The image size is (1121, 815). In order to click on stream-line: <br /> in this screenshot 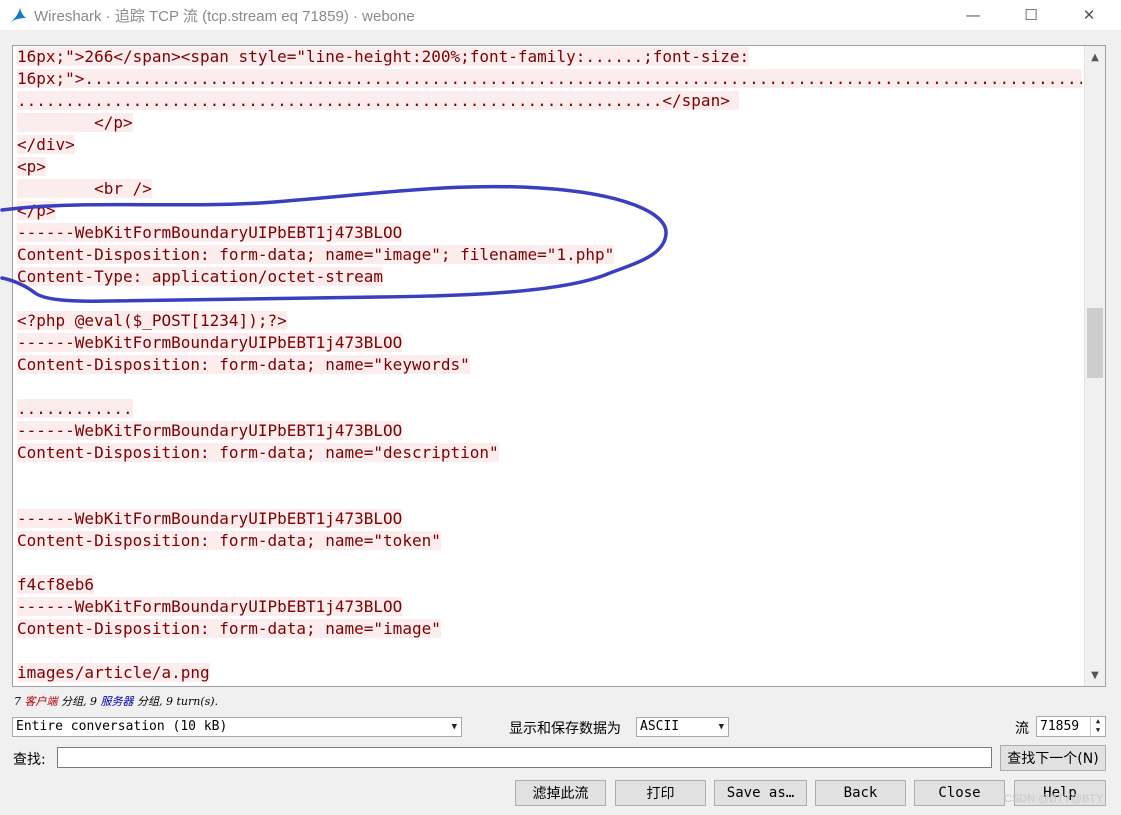, I will do `click(84, 188)`.